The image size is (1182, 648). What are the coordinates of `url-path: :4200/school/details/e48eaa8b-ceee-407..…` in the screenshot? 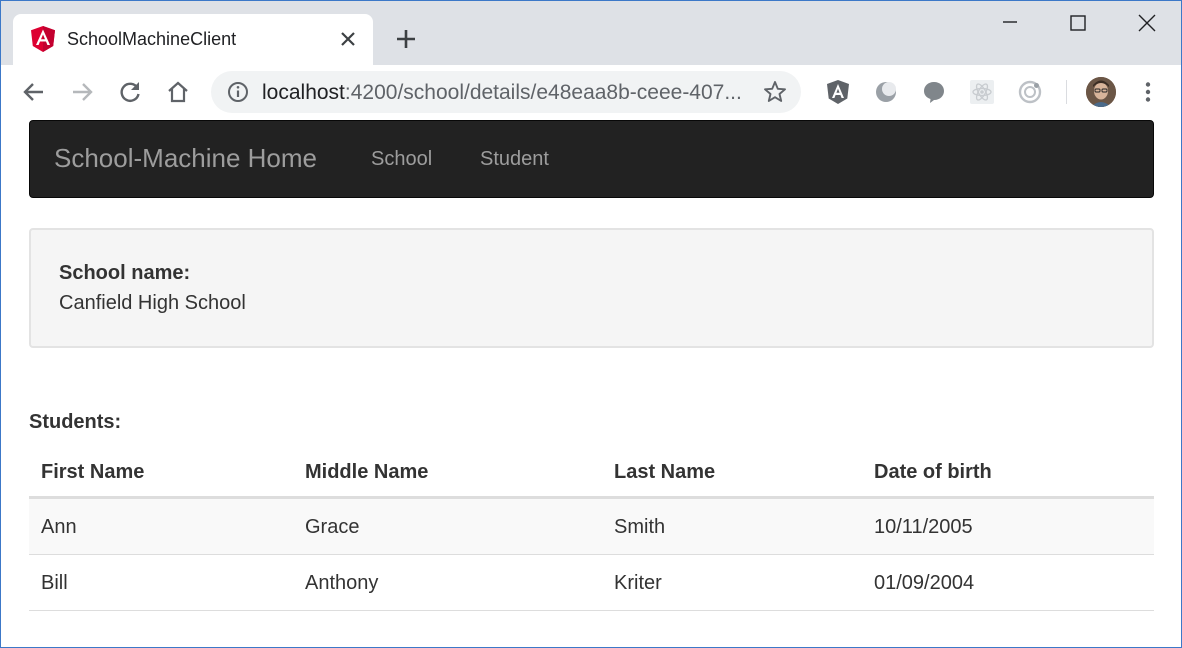 It's located at (543, 92).